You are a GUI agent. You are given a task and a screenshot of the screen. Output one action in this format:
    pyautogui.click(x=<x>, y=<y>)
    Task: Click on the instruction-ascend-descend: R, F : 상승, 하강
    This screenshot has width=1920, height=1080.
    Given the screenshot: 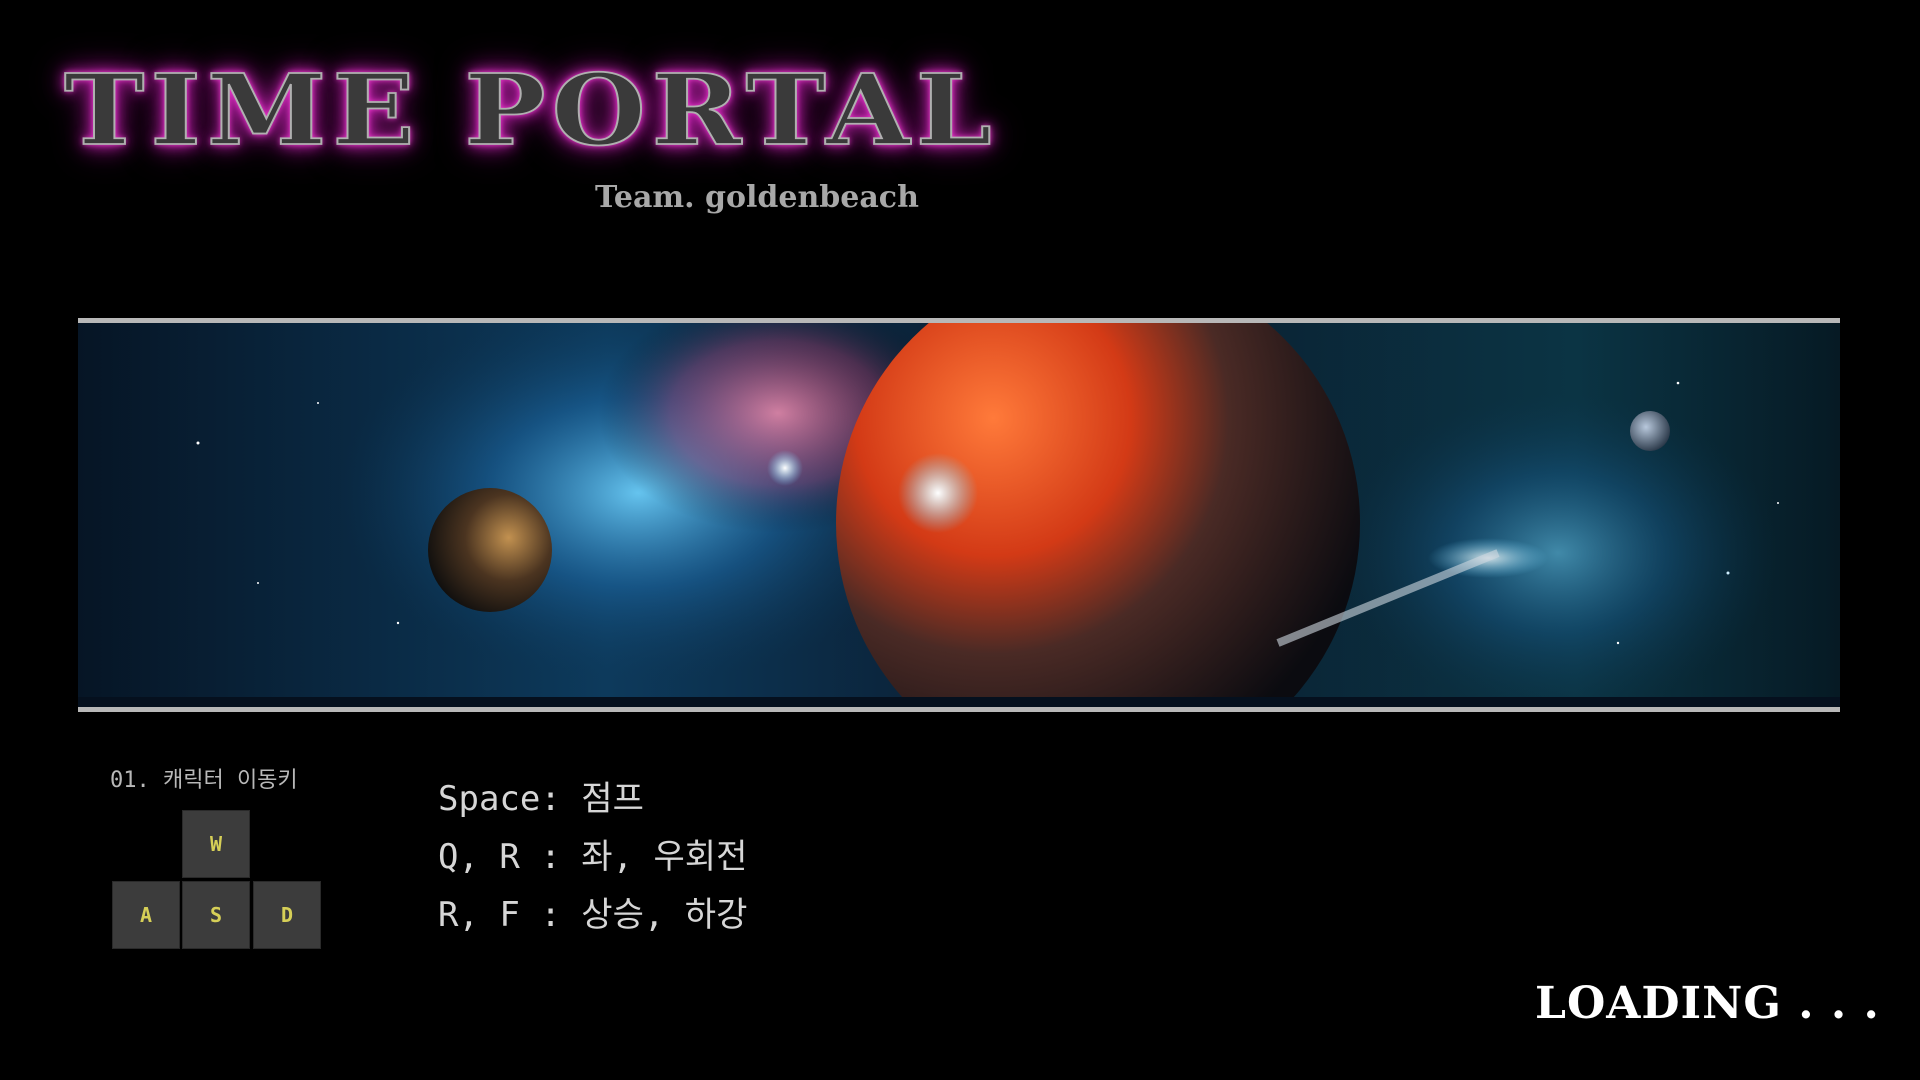 What is the action you would take?
    pyautogui.click(x=593, y=915)
    